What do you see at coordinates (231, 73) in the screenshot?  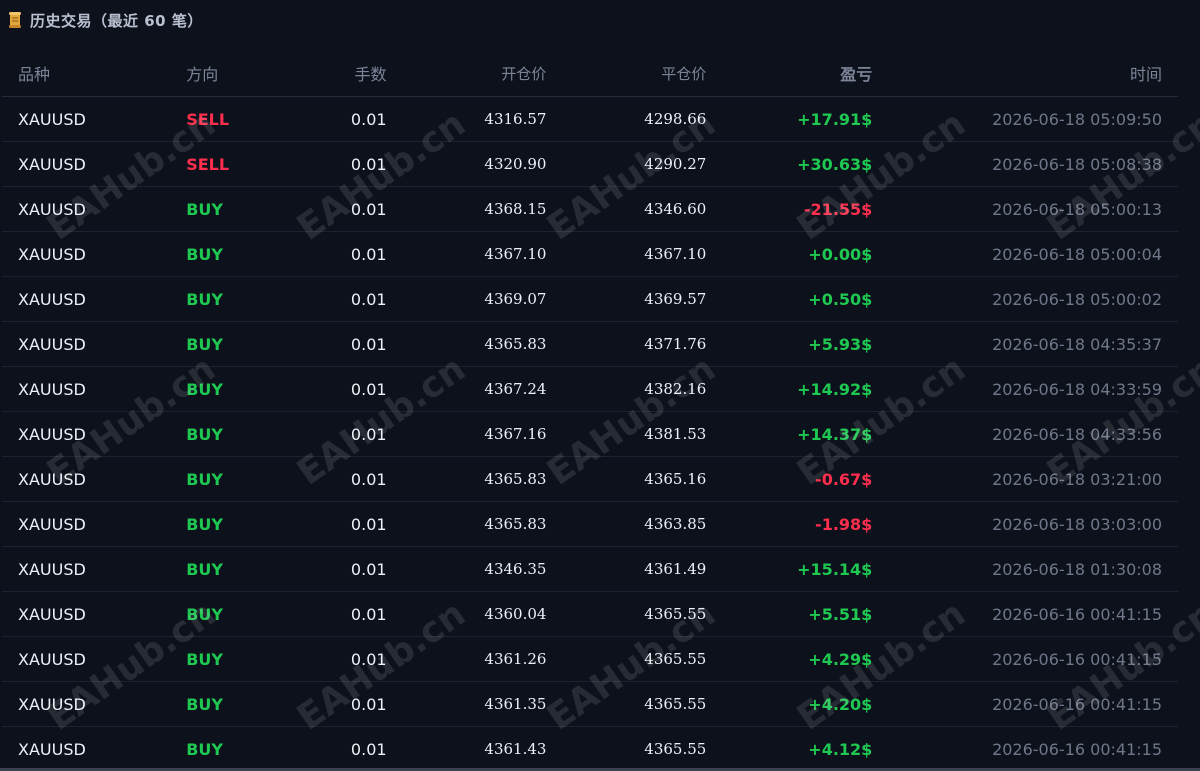 I see `column-header-direction: 方向` at bounding box center [231, 73].